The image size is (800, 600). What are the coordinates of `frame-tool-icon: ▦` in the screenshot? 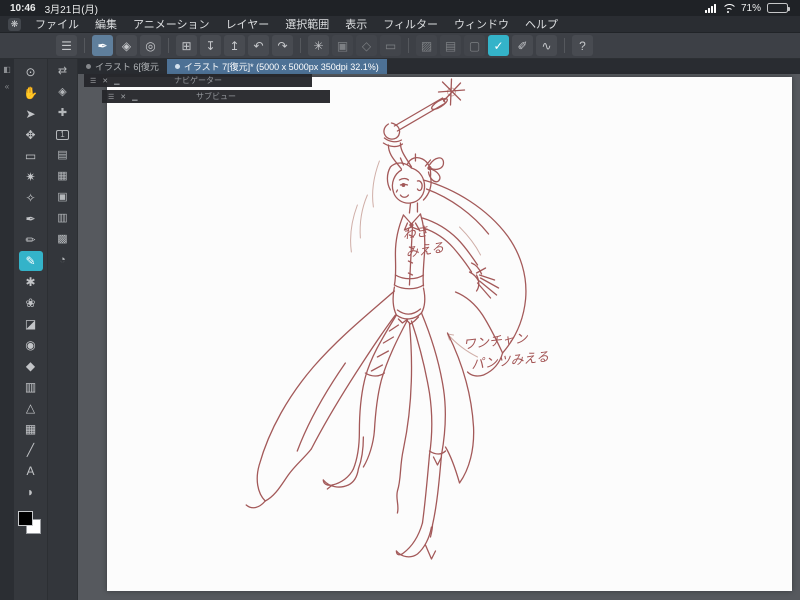 It's located at (31, 429).